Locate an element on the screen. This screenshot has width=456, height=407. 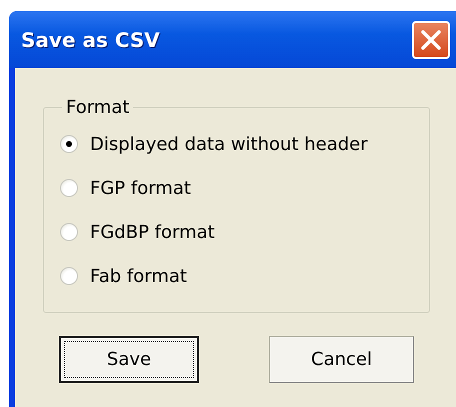
close-icon is located at coordinates (431, 39).